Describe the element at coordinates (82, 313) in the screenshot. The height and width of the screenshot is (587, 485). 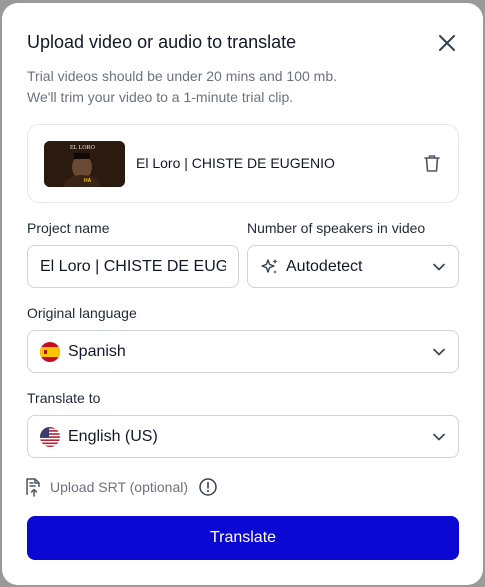
I see `original-language-label: Original language` at that location.